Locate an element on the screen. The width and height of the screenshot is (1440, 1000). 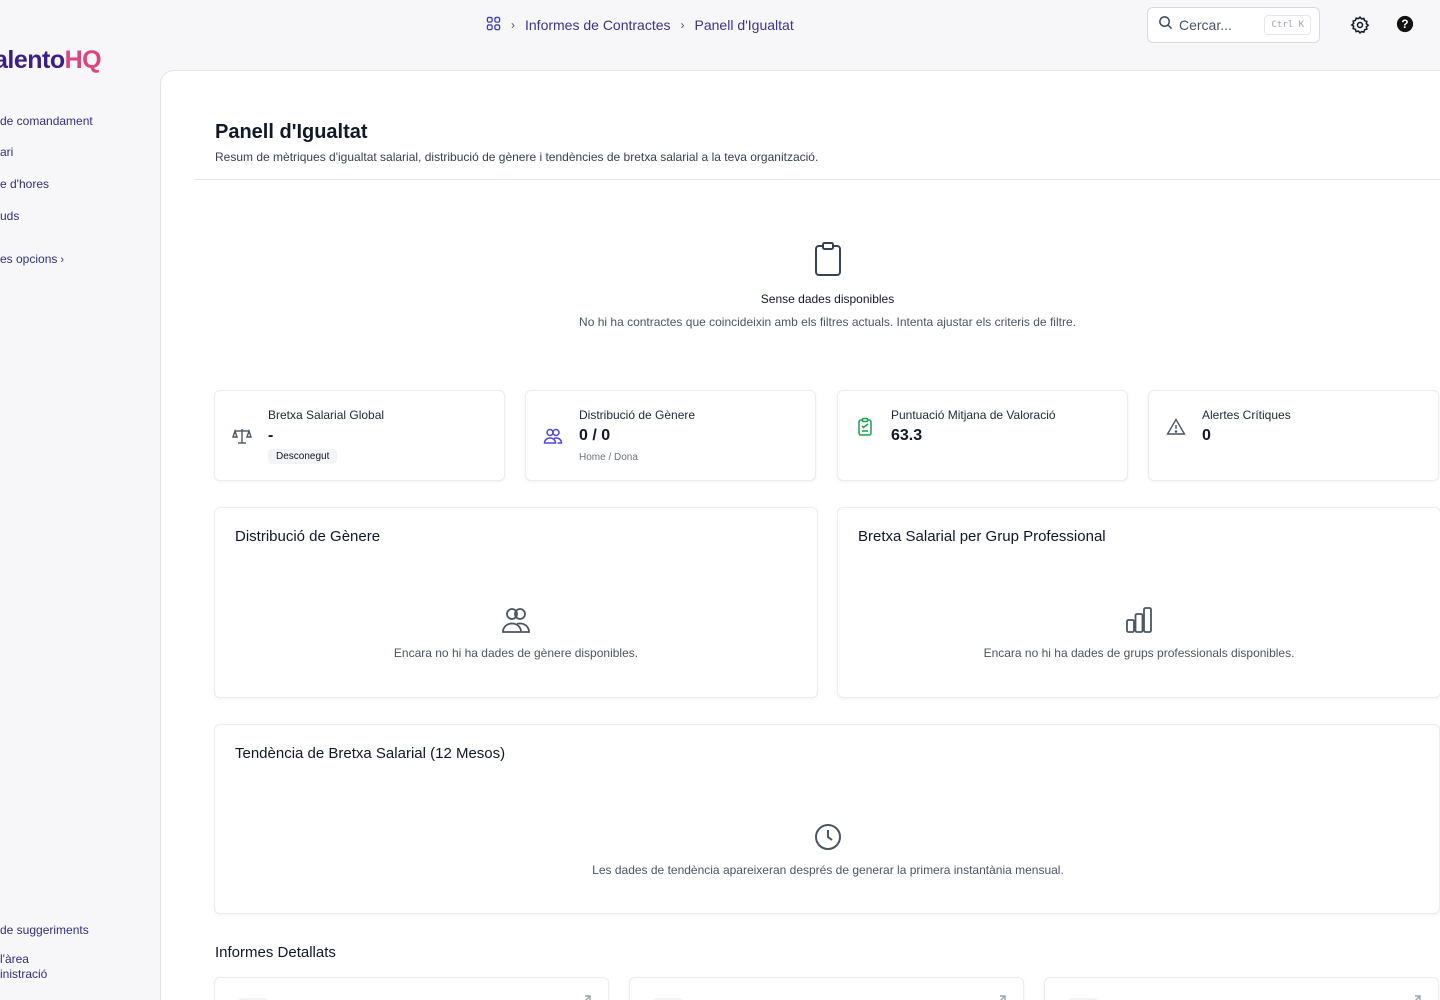
sidebar-item-requests: uds is located at coordinates (9, 216).